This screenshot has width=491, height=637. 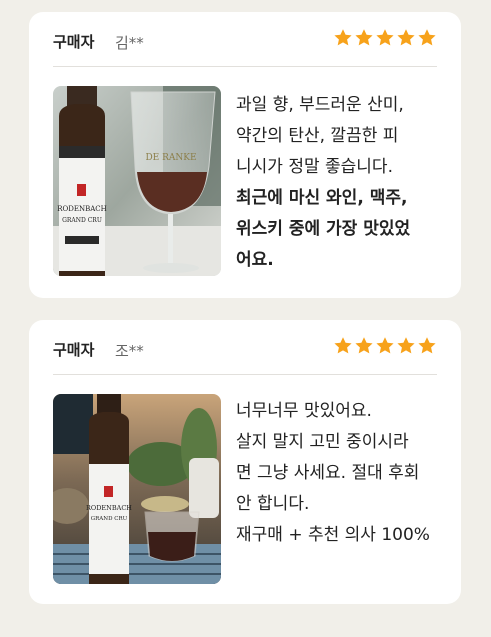 I want to click on review-photo-beer-glass: RODENBACH GRAND CRU, so click(x=137, y=489).